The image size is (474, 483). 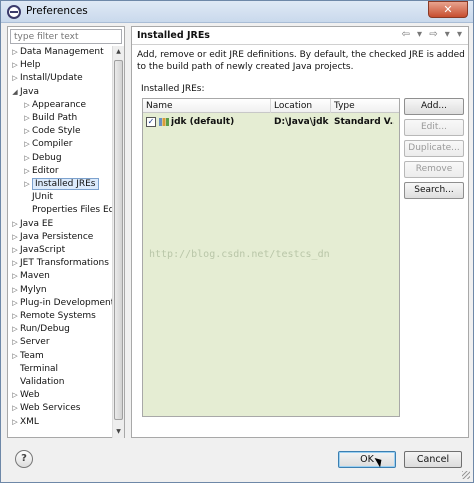 I want to click on tree-item: Terminal, so click(x=34, y=369).